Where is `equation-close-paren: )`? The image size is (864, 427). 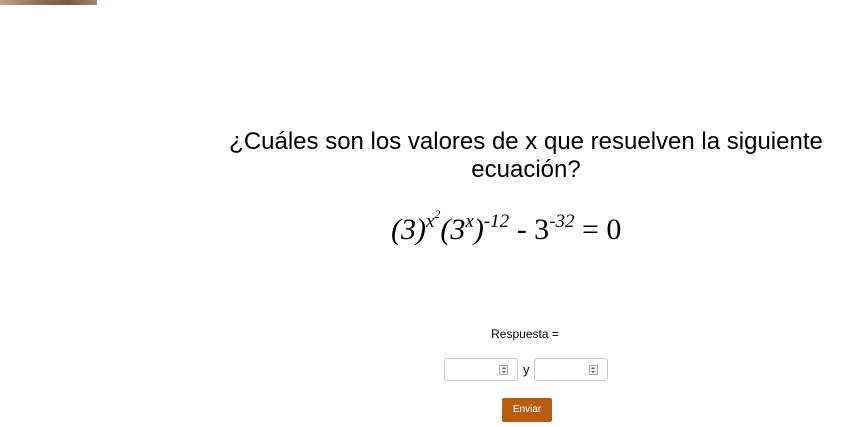 equation-close-paren: ) is located at coordinates (478, 229).